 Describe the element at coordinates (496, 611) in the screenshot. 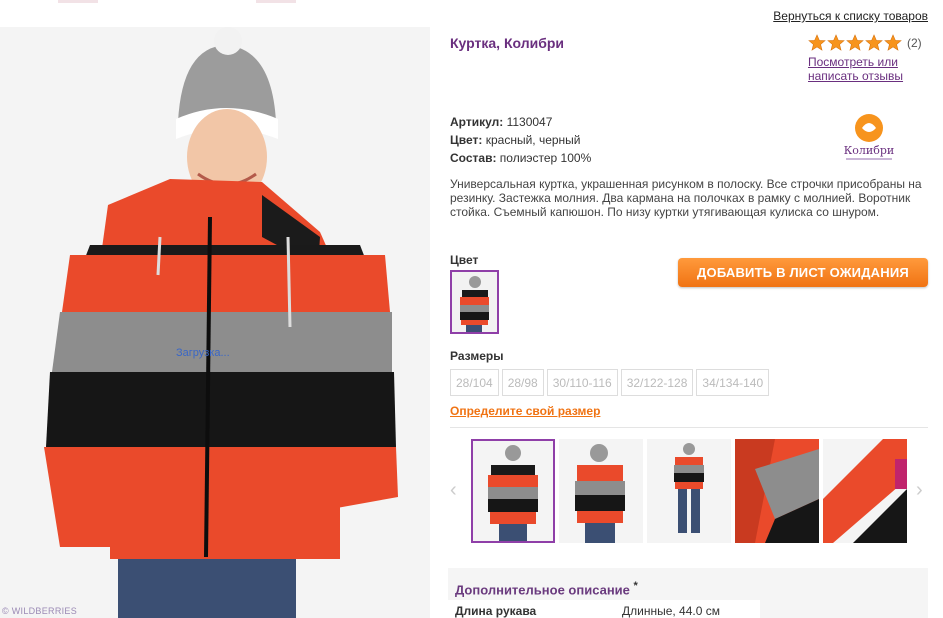

I see `attribute-name: Длина рукава` at that location.